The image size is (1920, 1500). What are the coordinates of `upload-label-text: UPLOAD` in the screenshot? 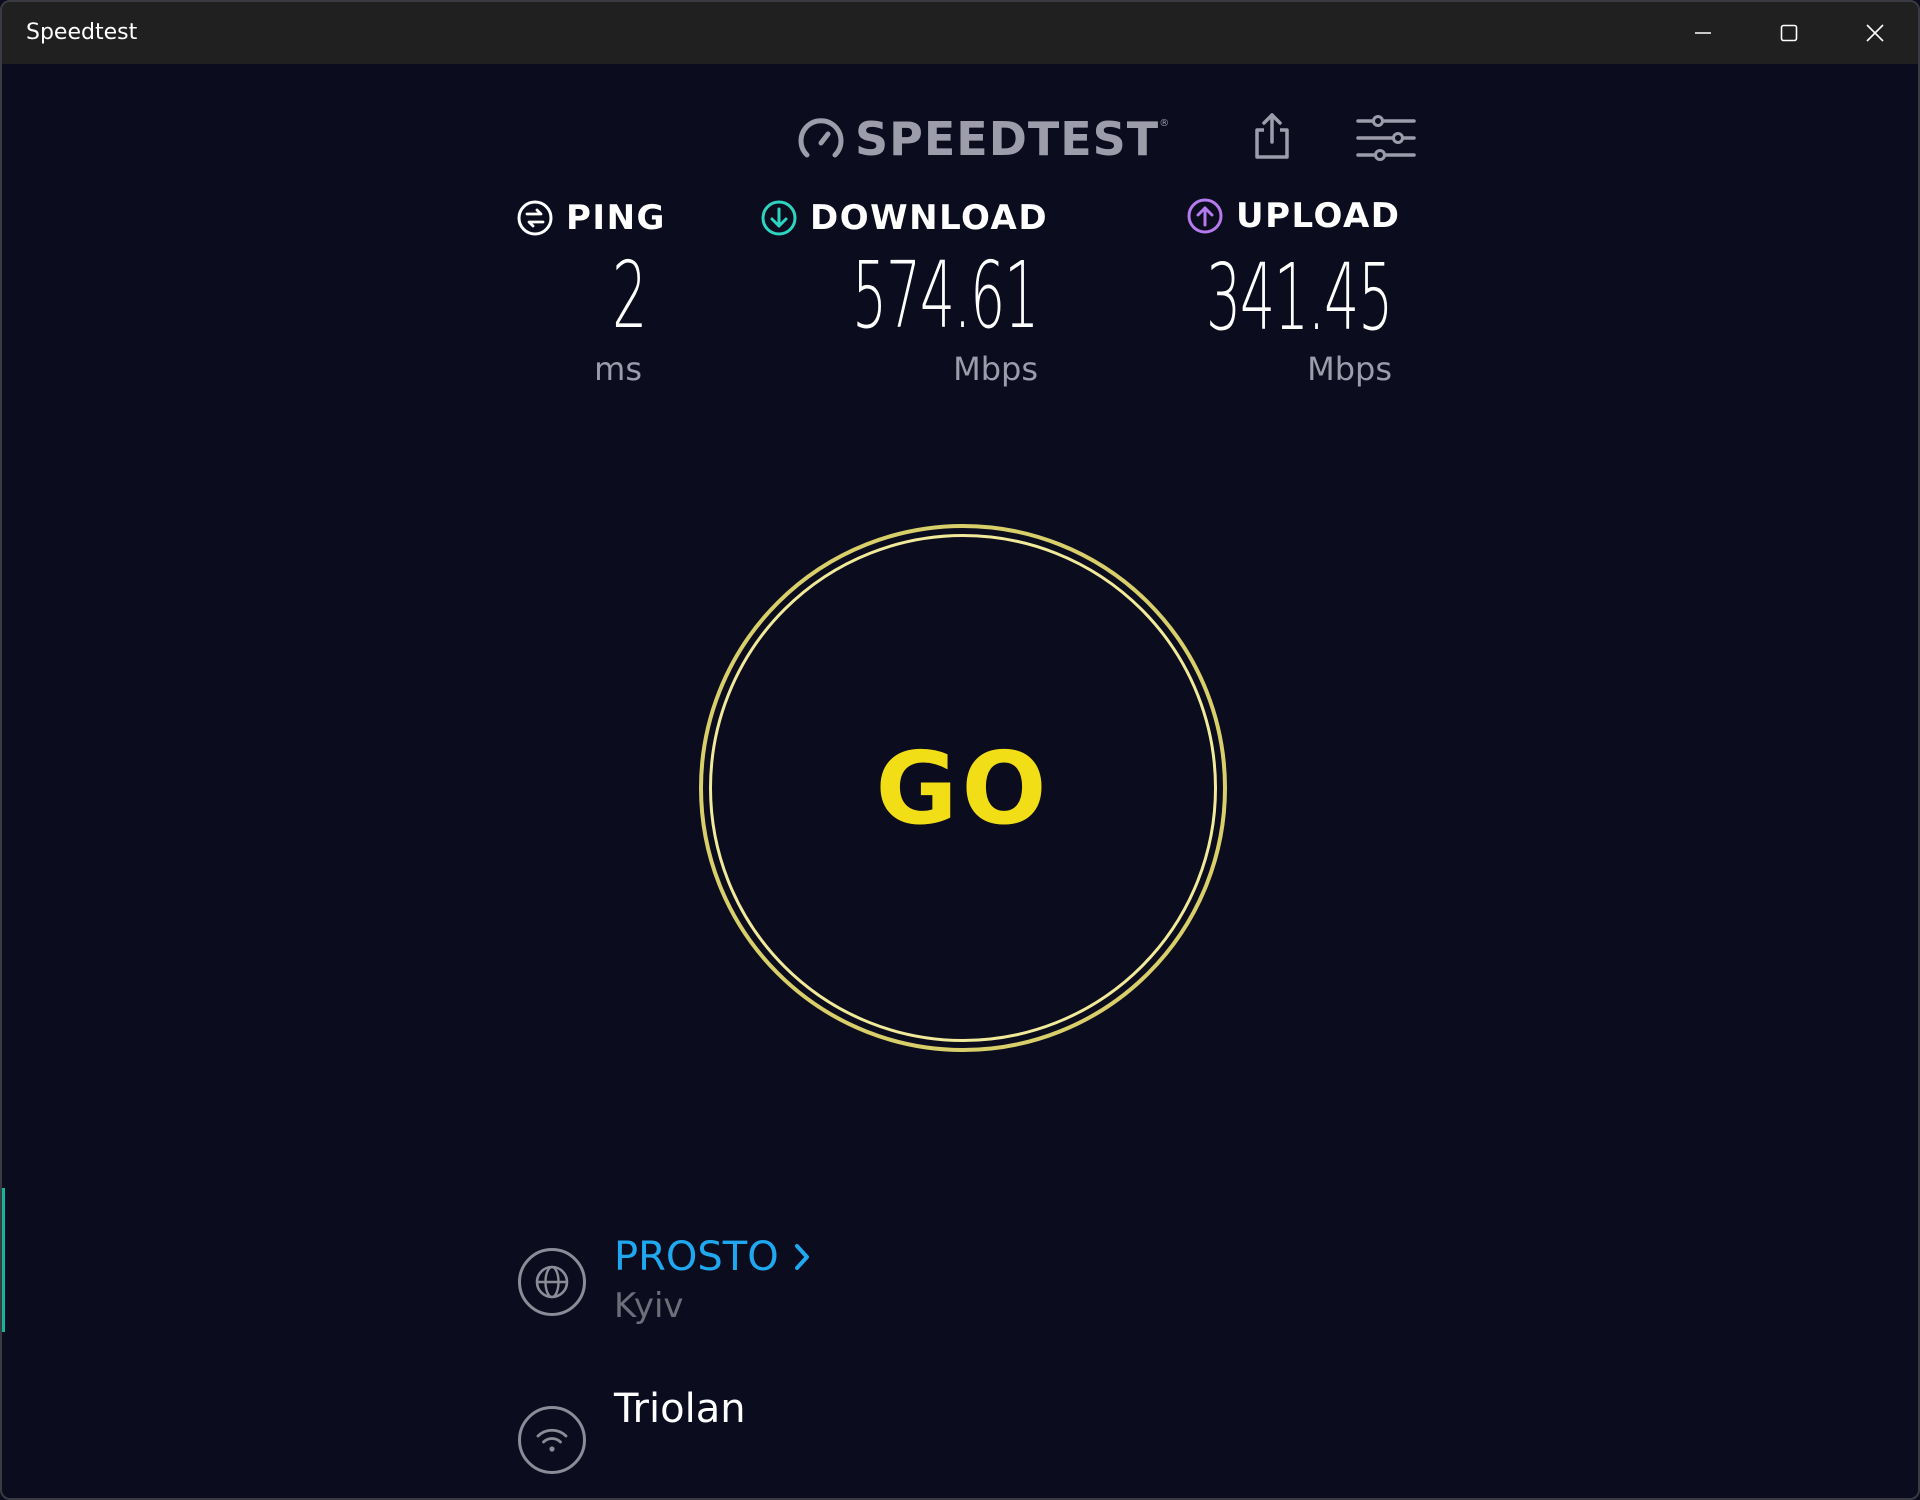 It's located at (1318, 216).